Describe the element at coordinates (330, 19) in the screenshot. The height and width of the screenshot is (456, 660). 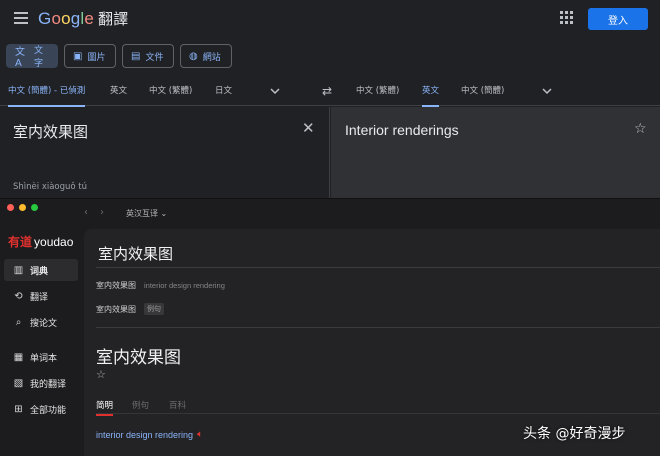
I see `google-header: Google 翻譯 登入` at that location.